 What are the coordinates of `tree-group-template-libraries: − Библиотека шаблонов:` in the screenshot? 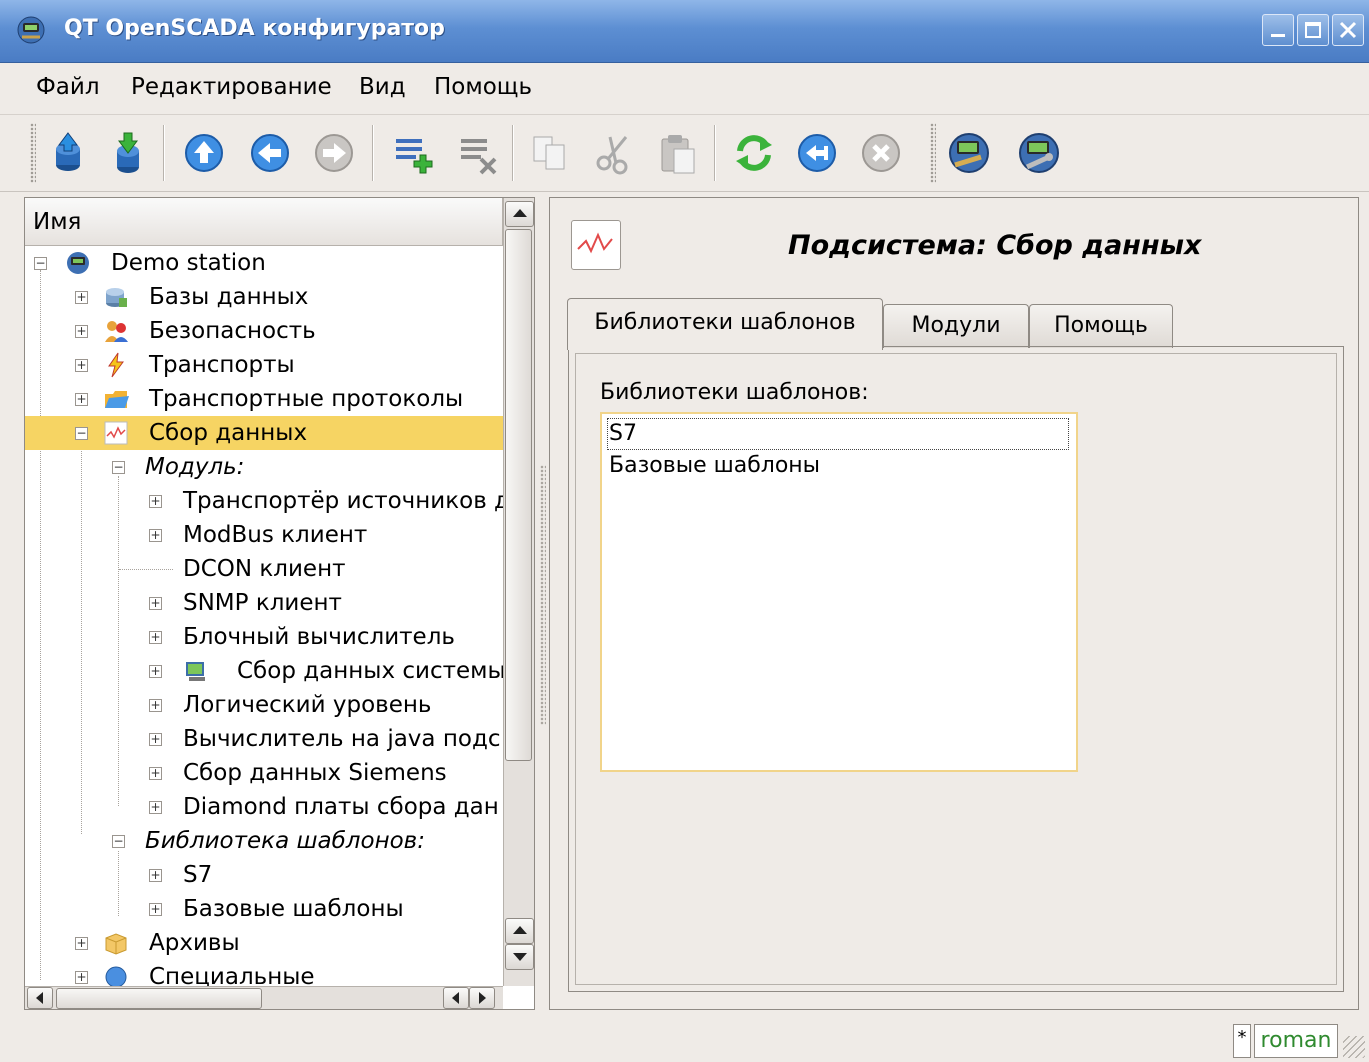 It's located at (264, 841).